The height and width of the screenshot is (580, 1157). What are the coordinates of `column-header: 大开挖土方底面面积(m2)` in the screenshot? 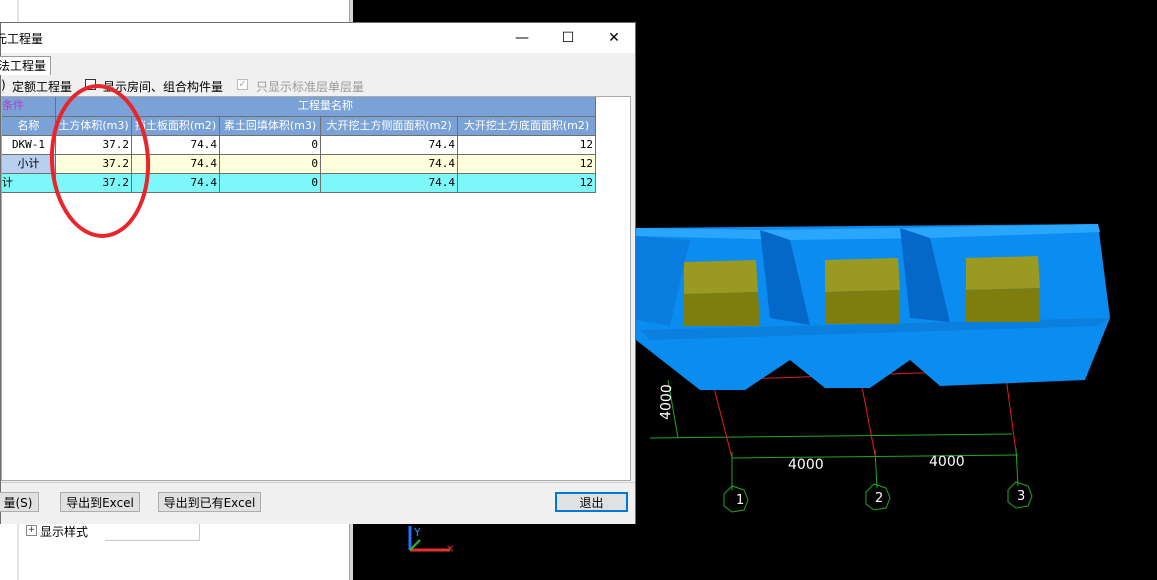 It's located at (527, 126).